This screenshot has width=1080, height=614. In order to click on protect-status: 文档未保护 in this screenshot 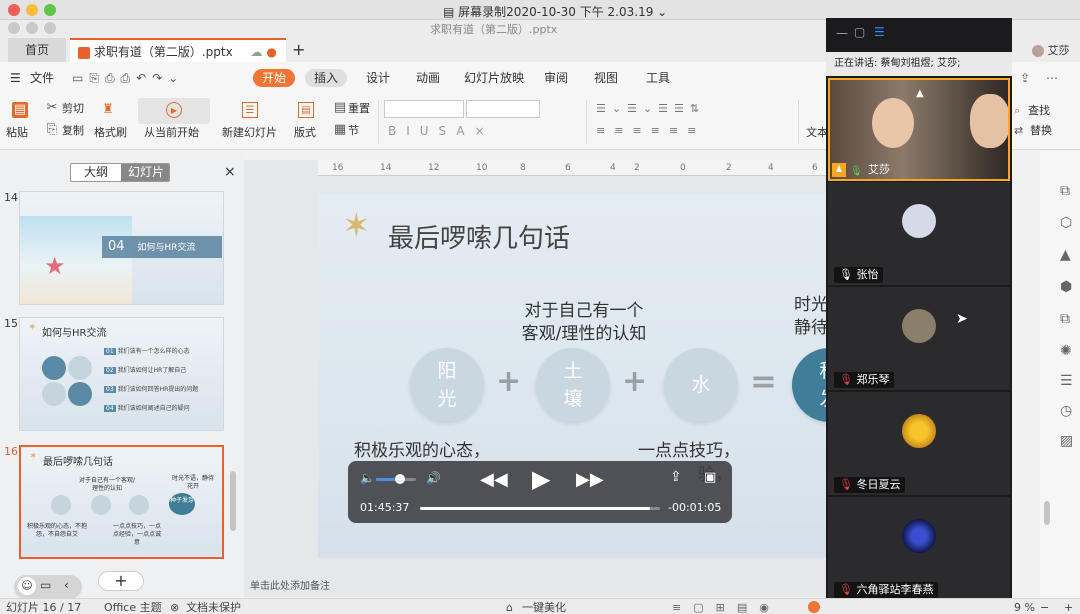, I will do `click(213, 607)`.